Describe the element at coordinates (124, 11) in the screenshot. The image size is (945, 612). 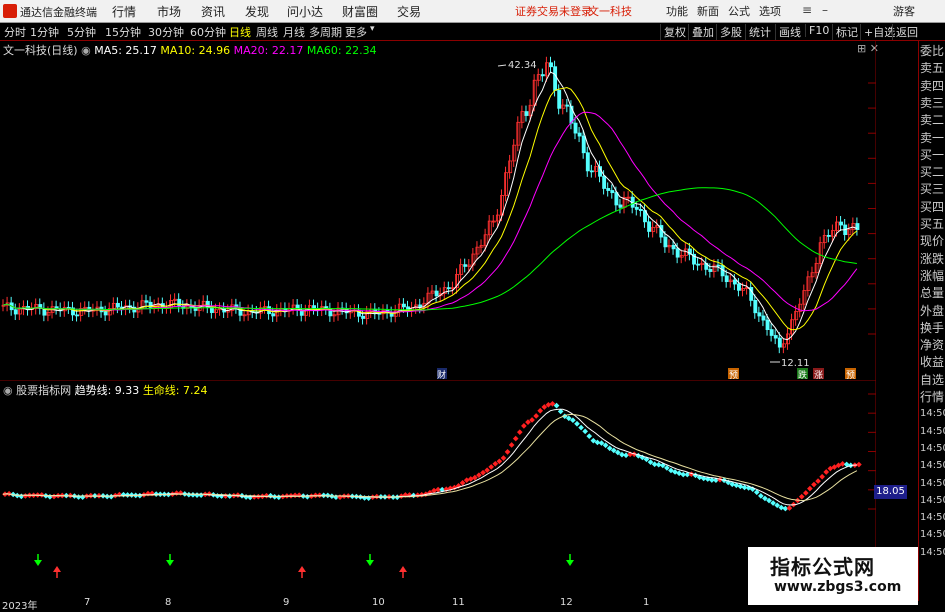
I see `menu-hangqing: 行情` at that location.